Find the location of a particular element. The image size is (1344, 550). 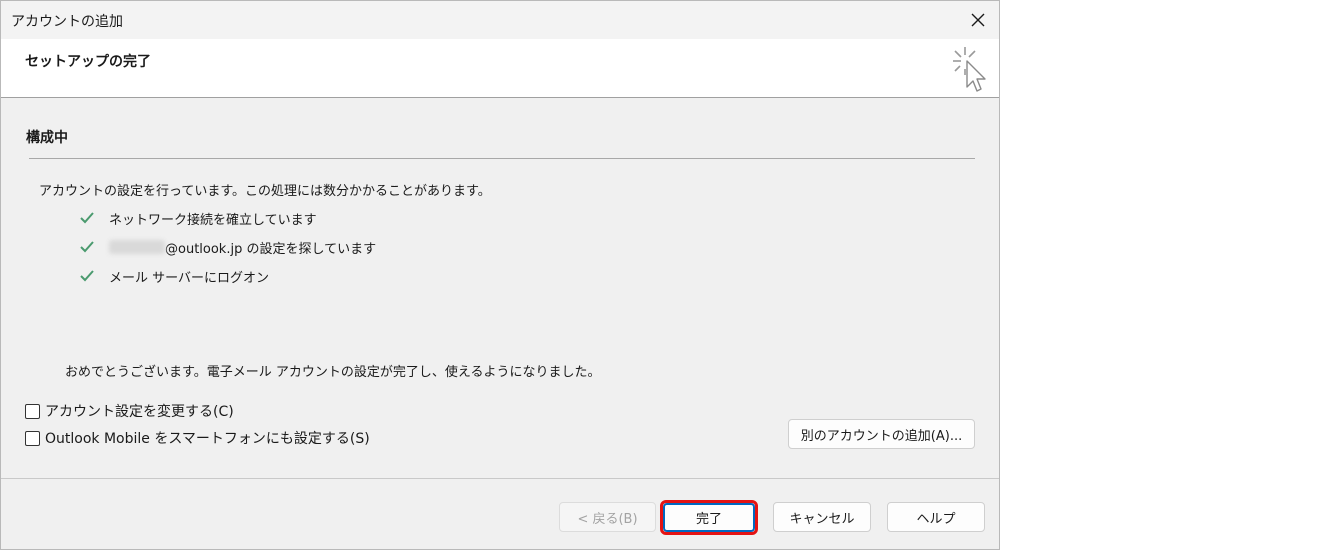

footer-separator is located at coordinates (500, 478).